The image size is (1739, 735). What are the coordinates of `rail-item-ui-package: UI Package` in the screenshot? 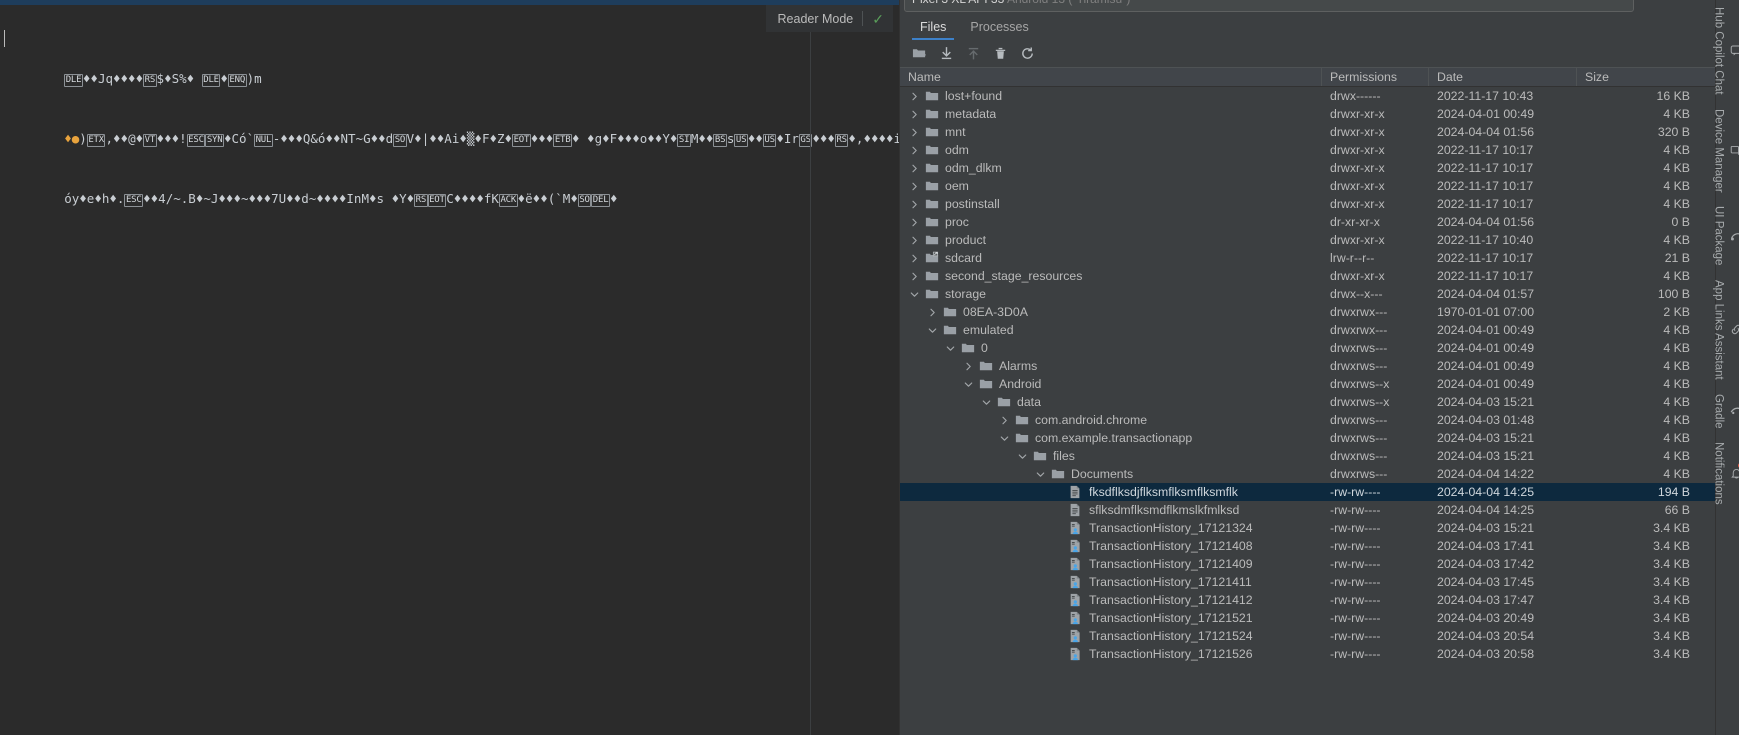 It's located at (1726, 237).